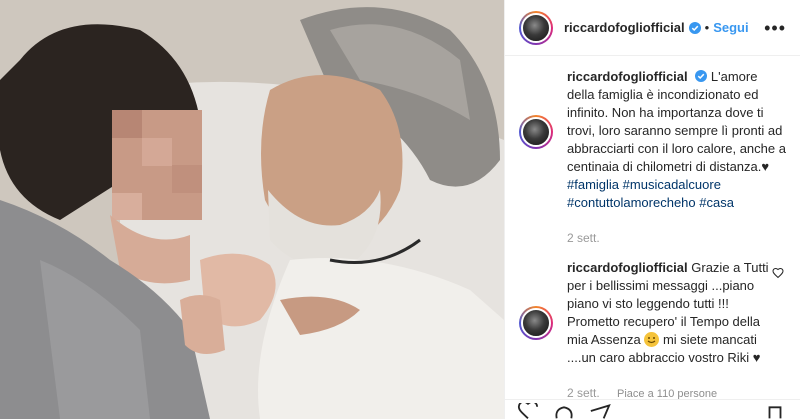  I want to click on reply-avatar, so click(536, 323).